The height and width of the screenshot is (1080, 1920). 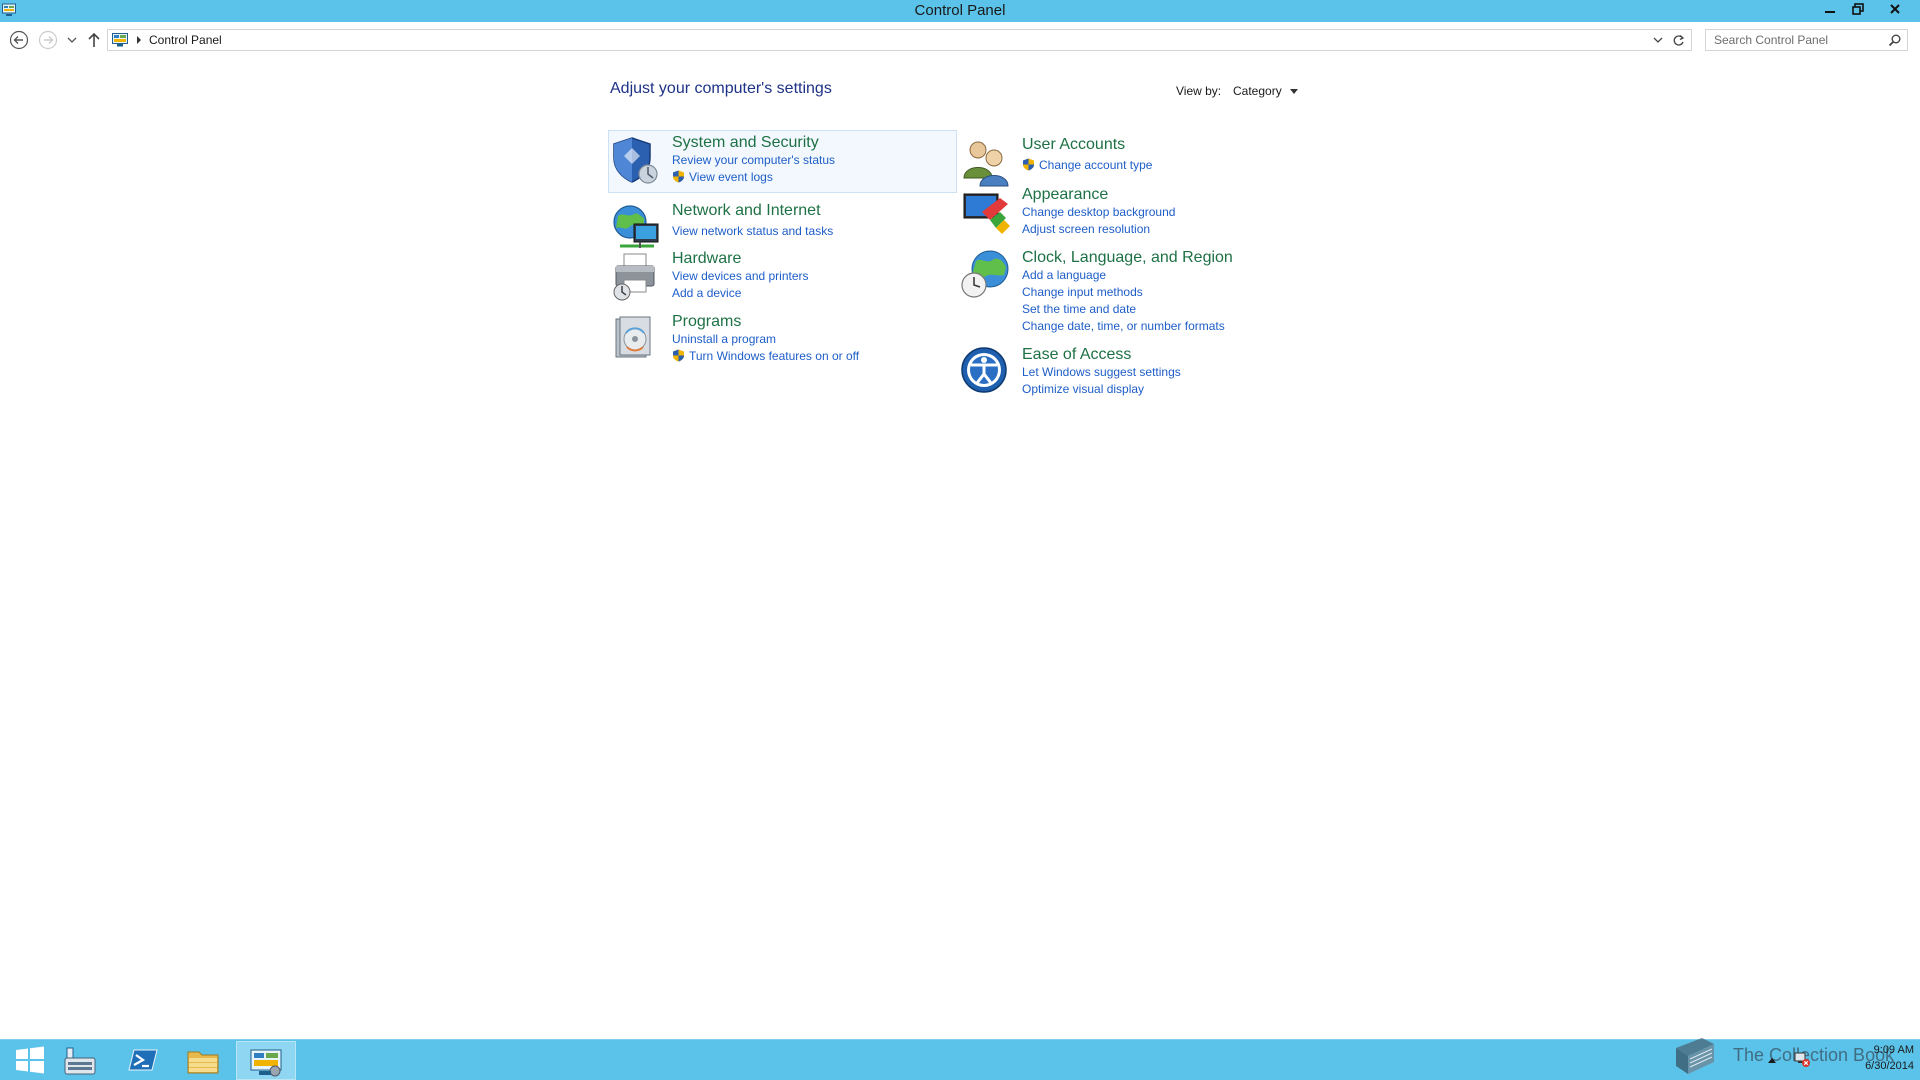 What do you see at coordinates (1101, 373) in the screenshot?
I see `link-let-windows-suggest: Let Windows suggest settings` at bounding box center [1101, 373].